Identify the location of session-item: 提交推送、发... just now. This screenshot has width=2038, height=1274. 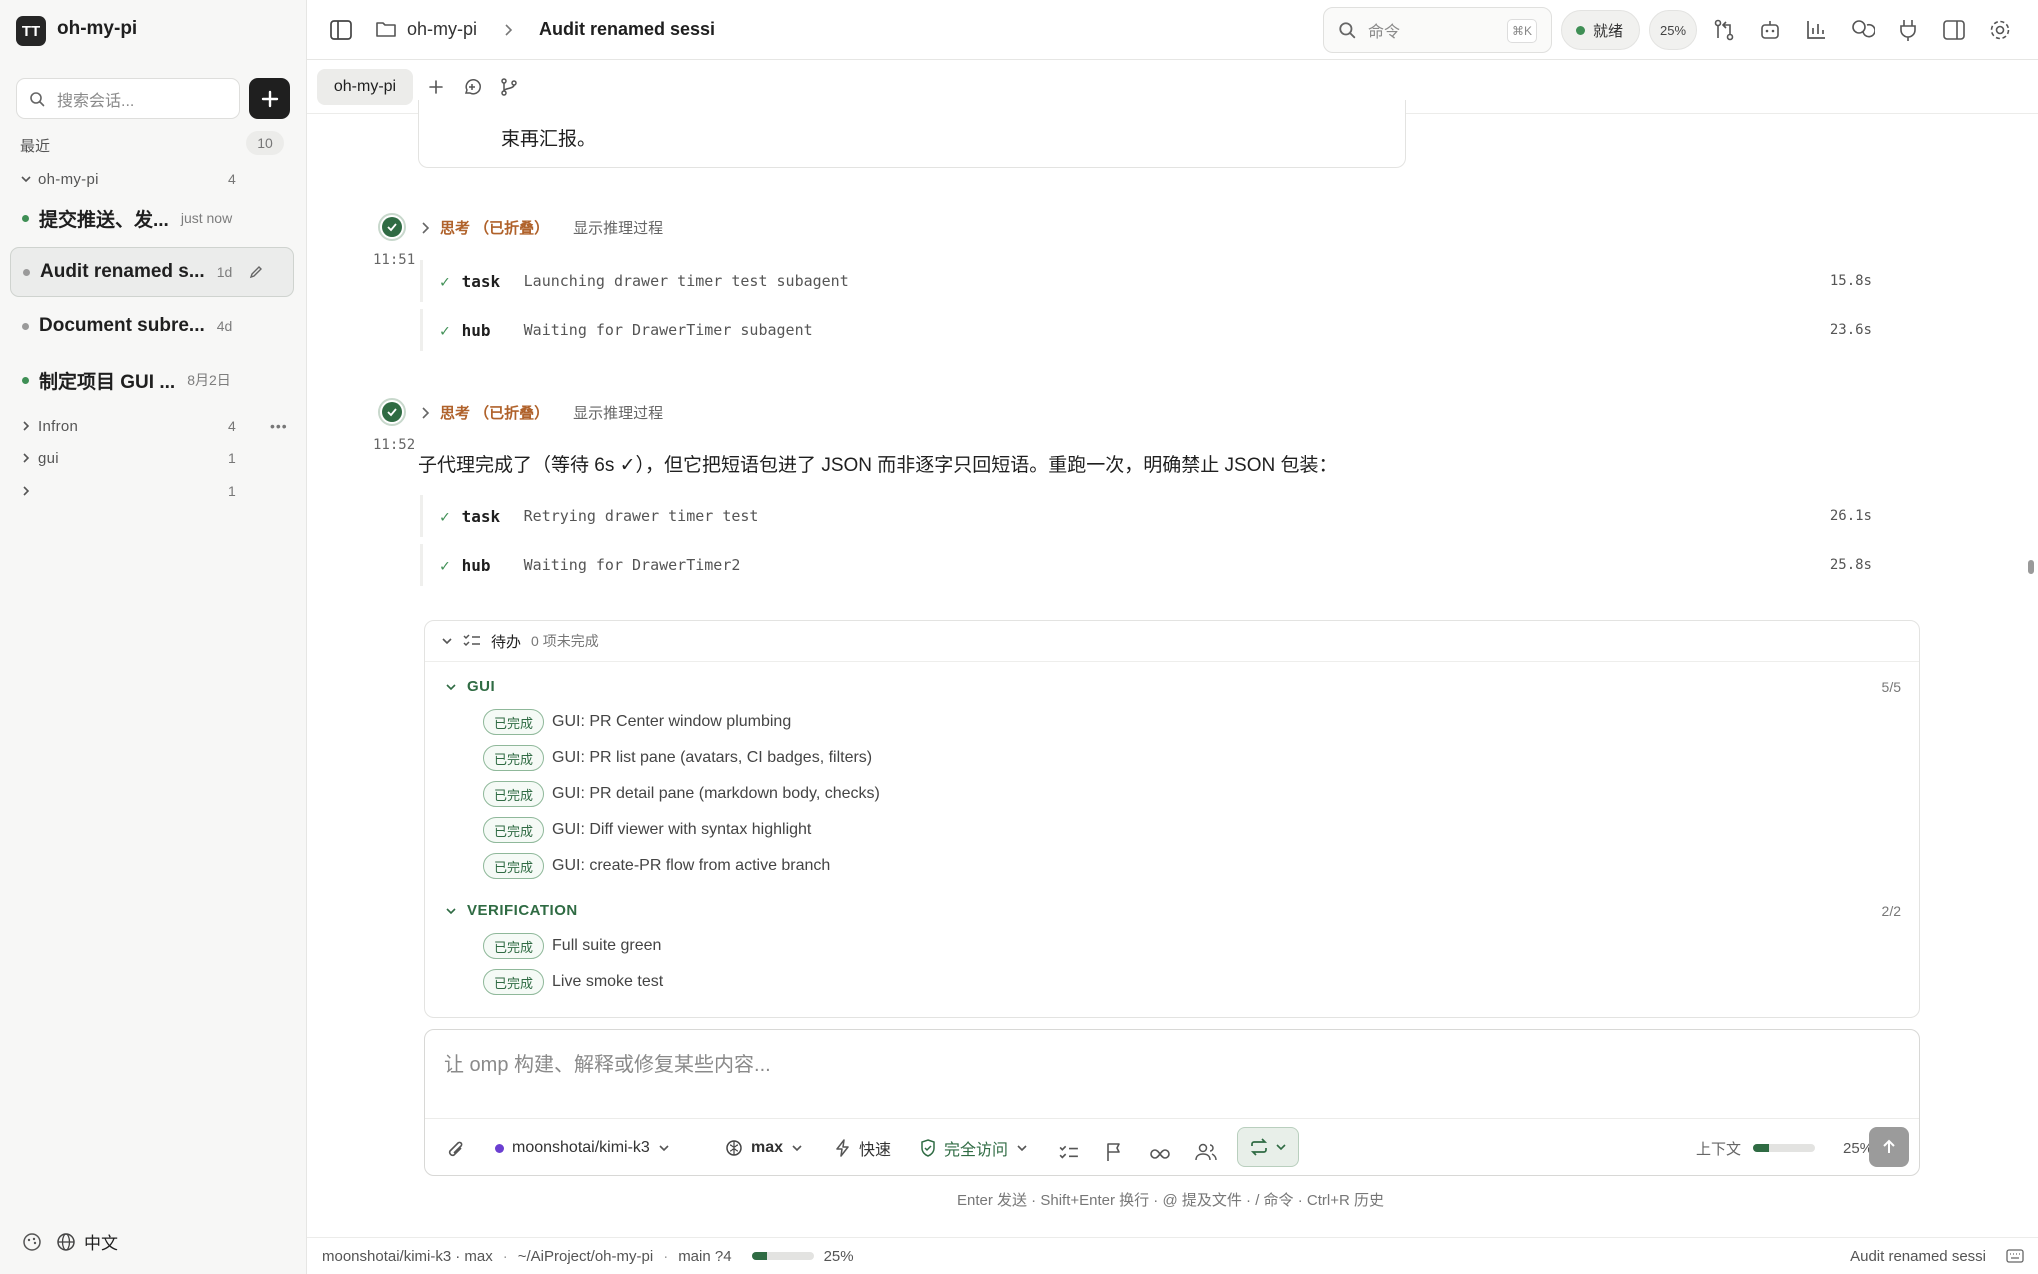
(152, 218).